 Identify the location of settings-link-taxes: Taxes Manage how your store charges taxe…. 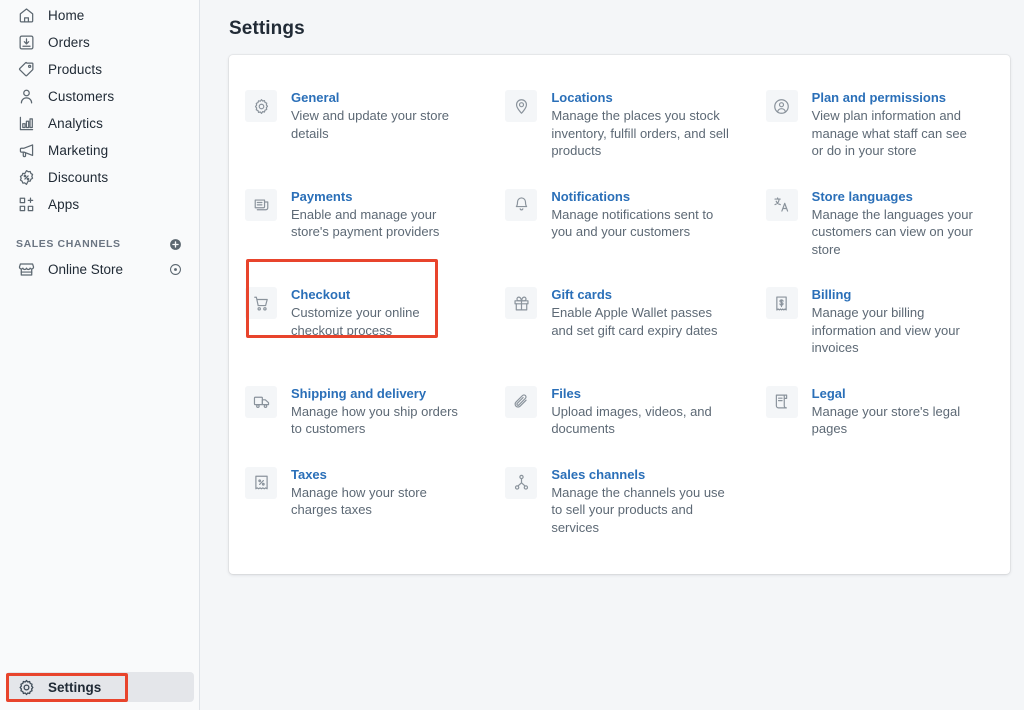
(359, 492).